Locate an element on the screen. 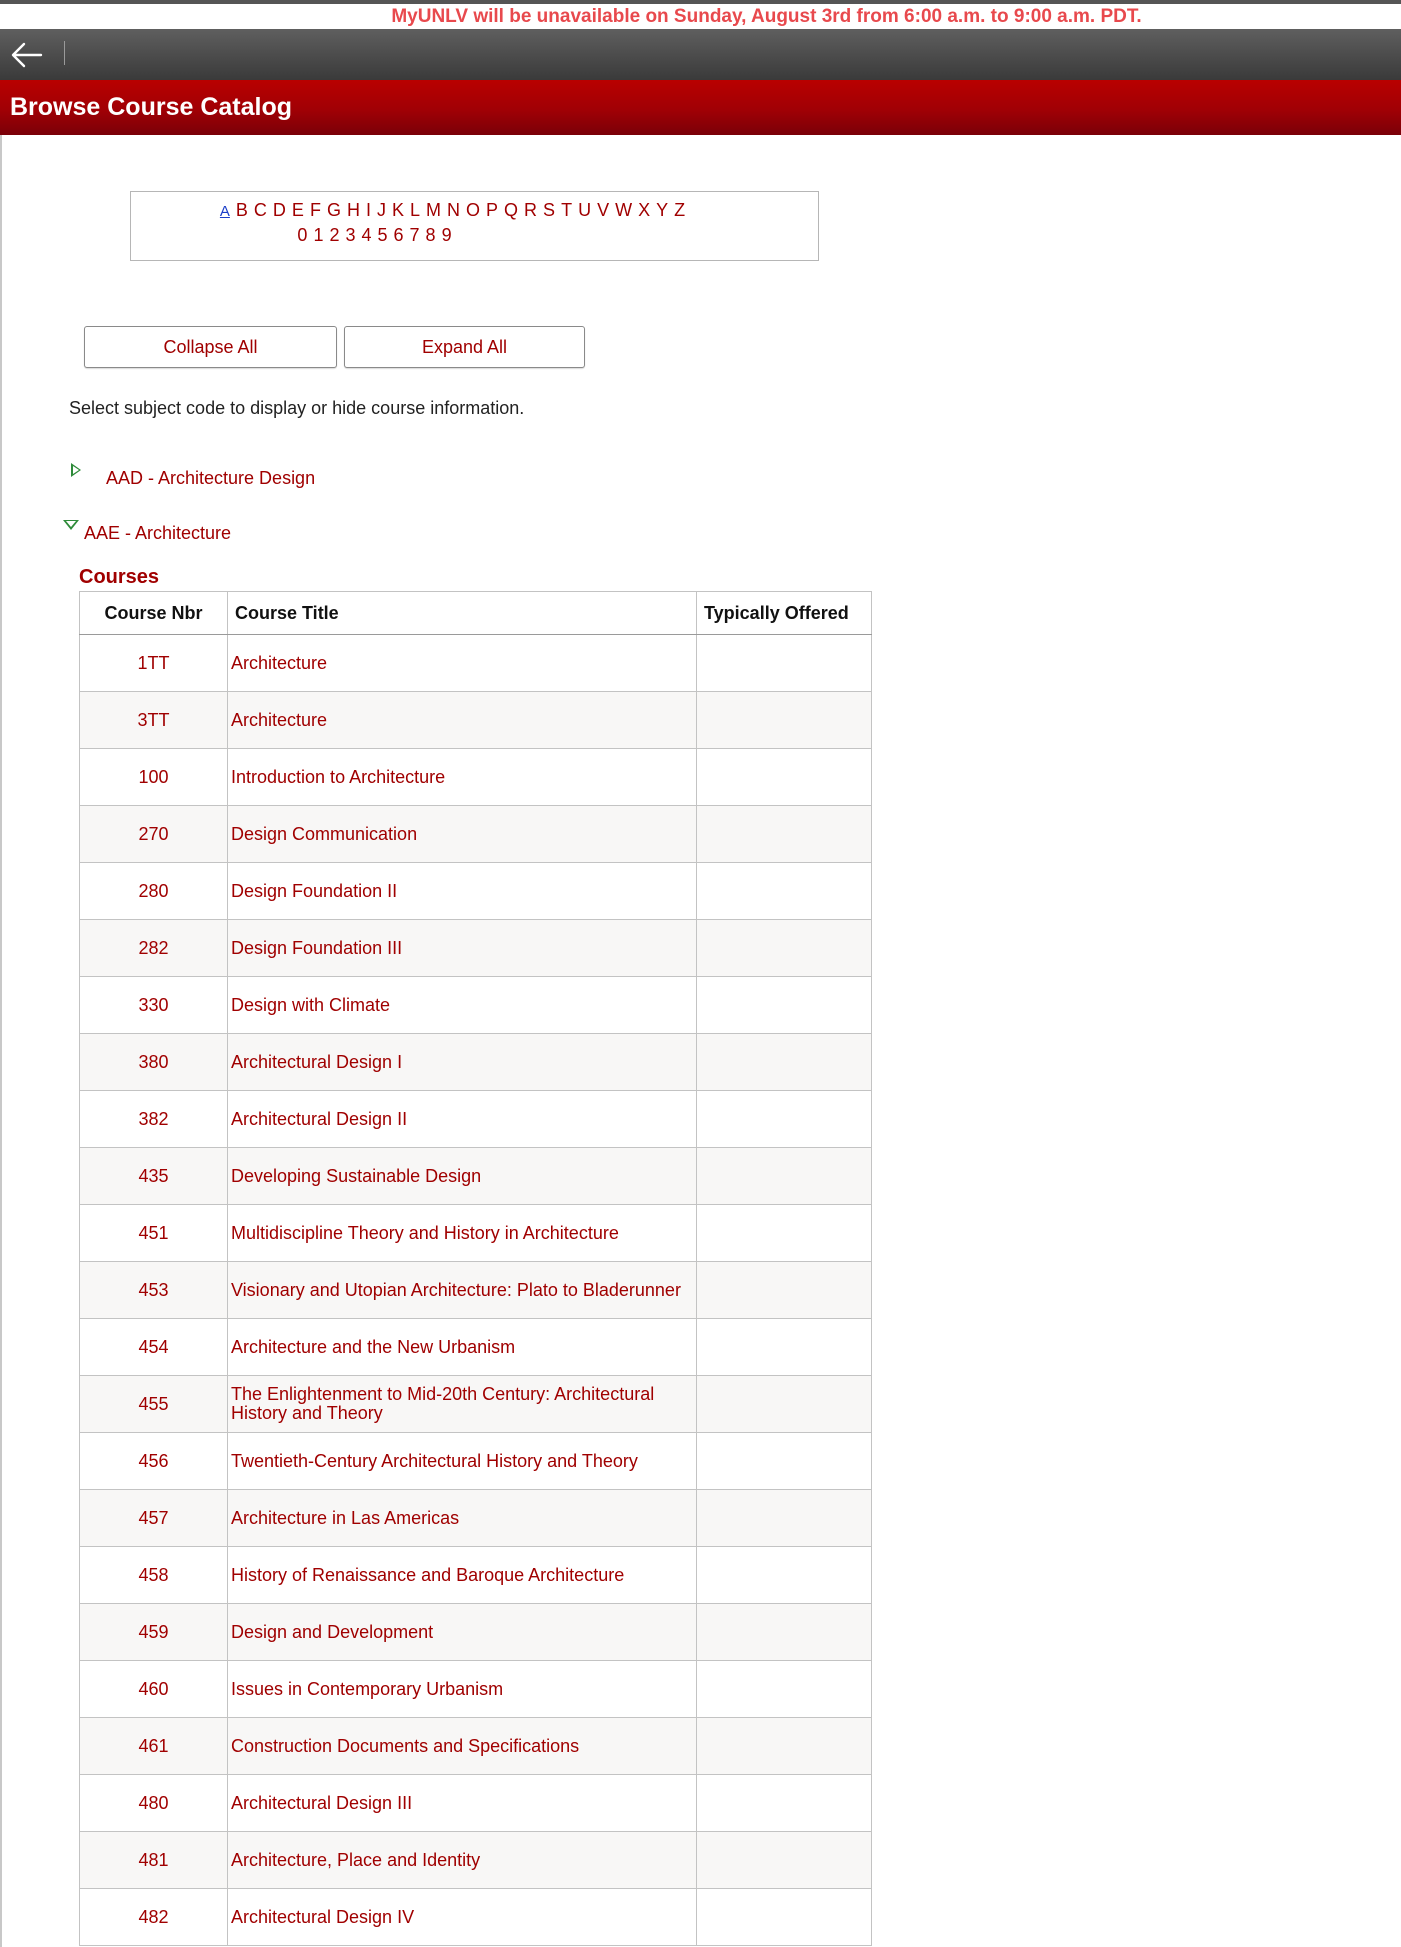 This screenshot has height=1947, width=1401. table-row: 270 Design Communication is located at coordinates (475, 834).